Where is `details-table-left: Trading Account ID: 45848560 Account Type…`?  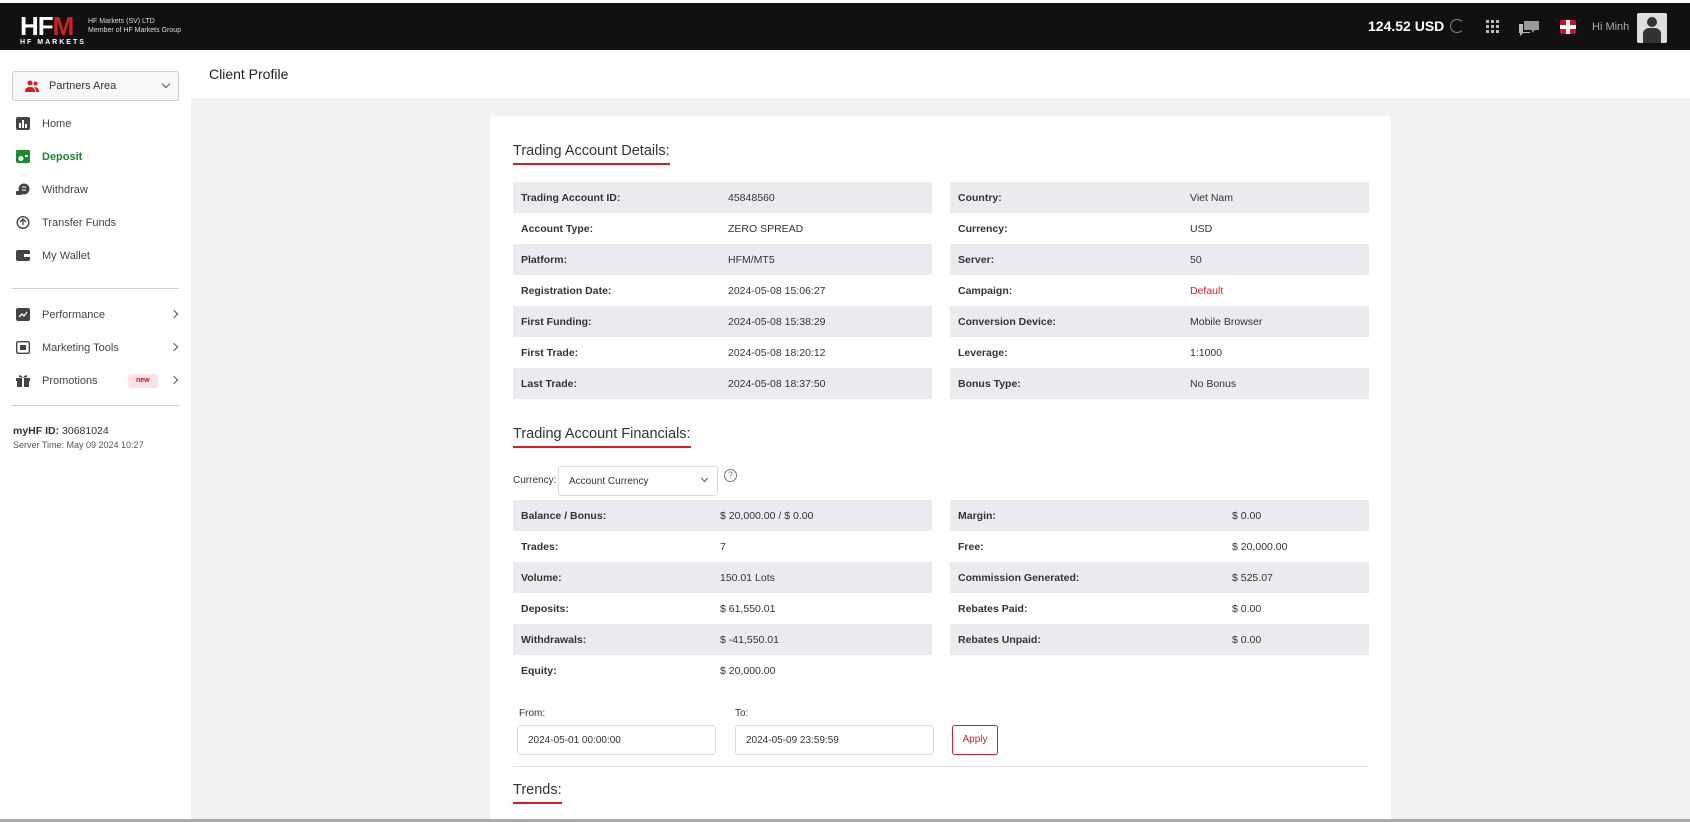
details-table-left: Trading Account ID: 45848560 Account Type… is located at coordinates (722, 290).